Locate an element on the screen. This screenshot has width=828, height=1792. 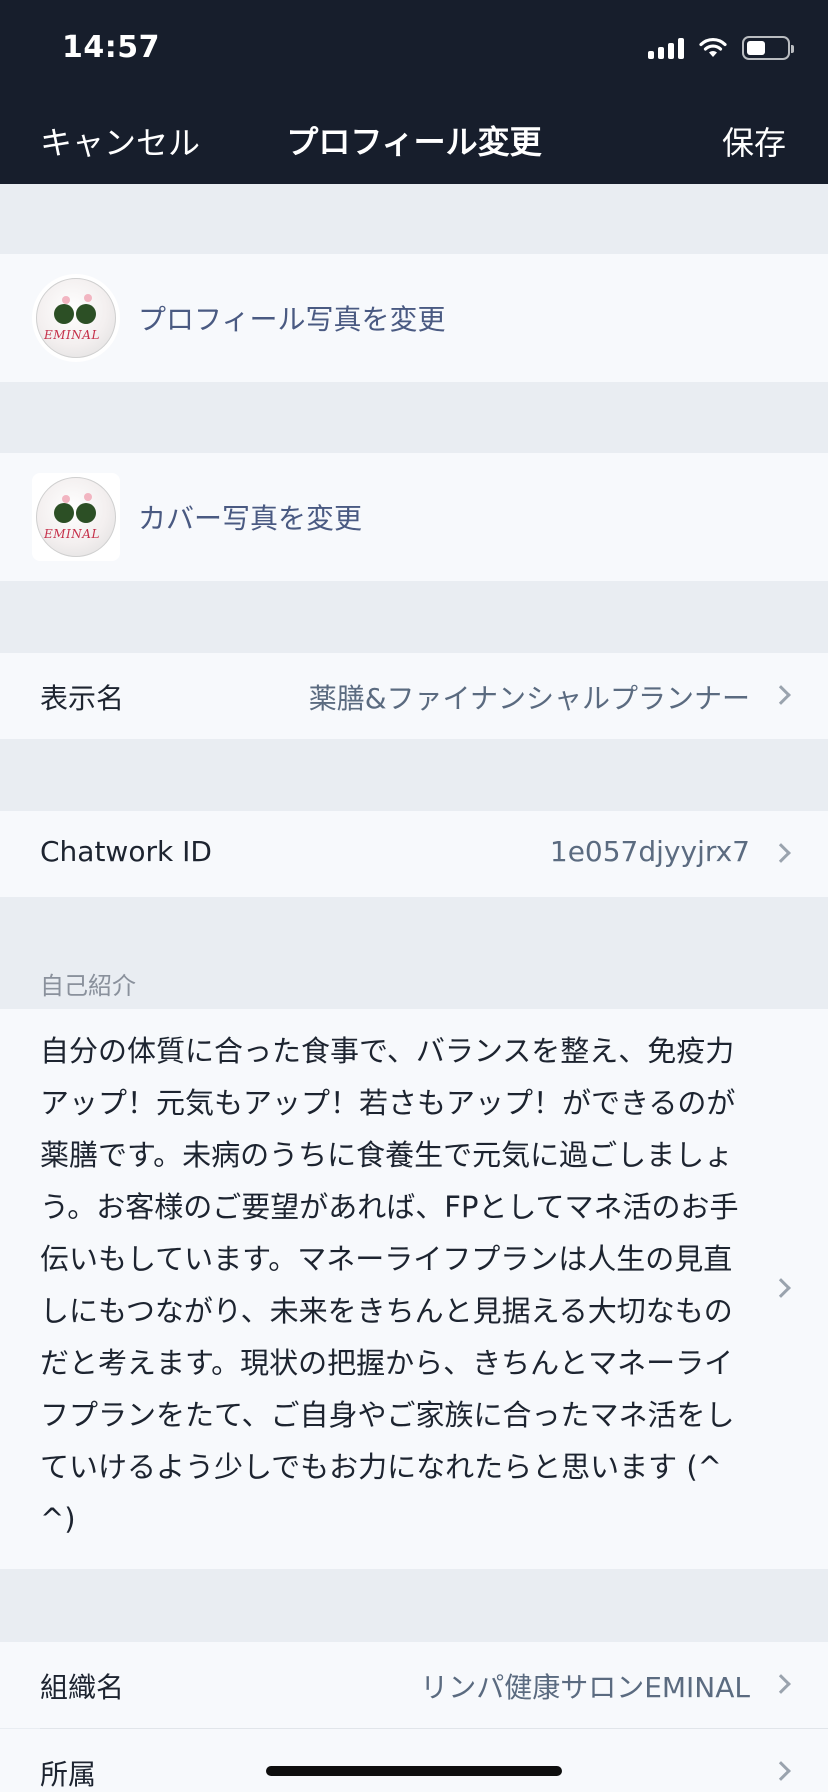
cover-logo-text: EMINAL is located at coordinates (72, 534).